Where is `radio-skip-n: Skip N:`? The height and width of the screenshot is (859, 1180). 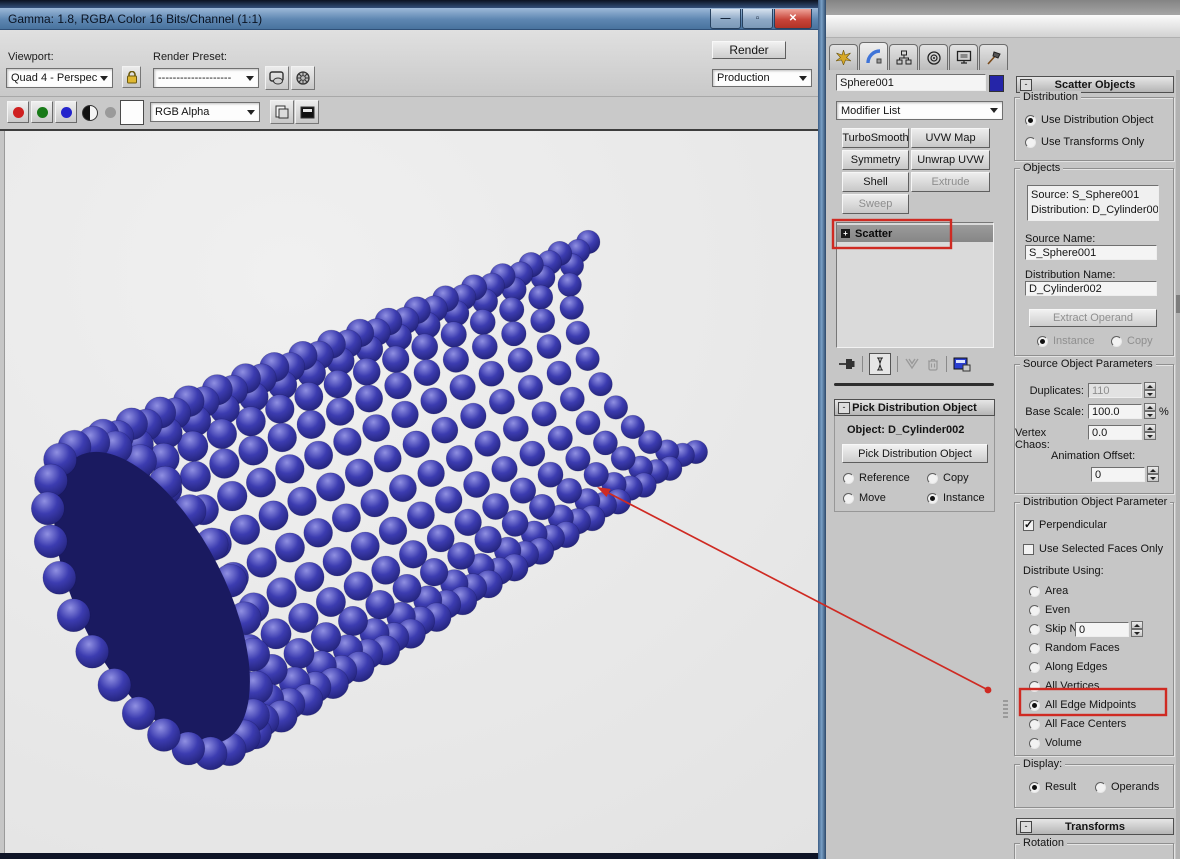 radio-skip-n: Skip N: is located at coordinates (1054, 629).